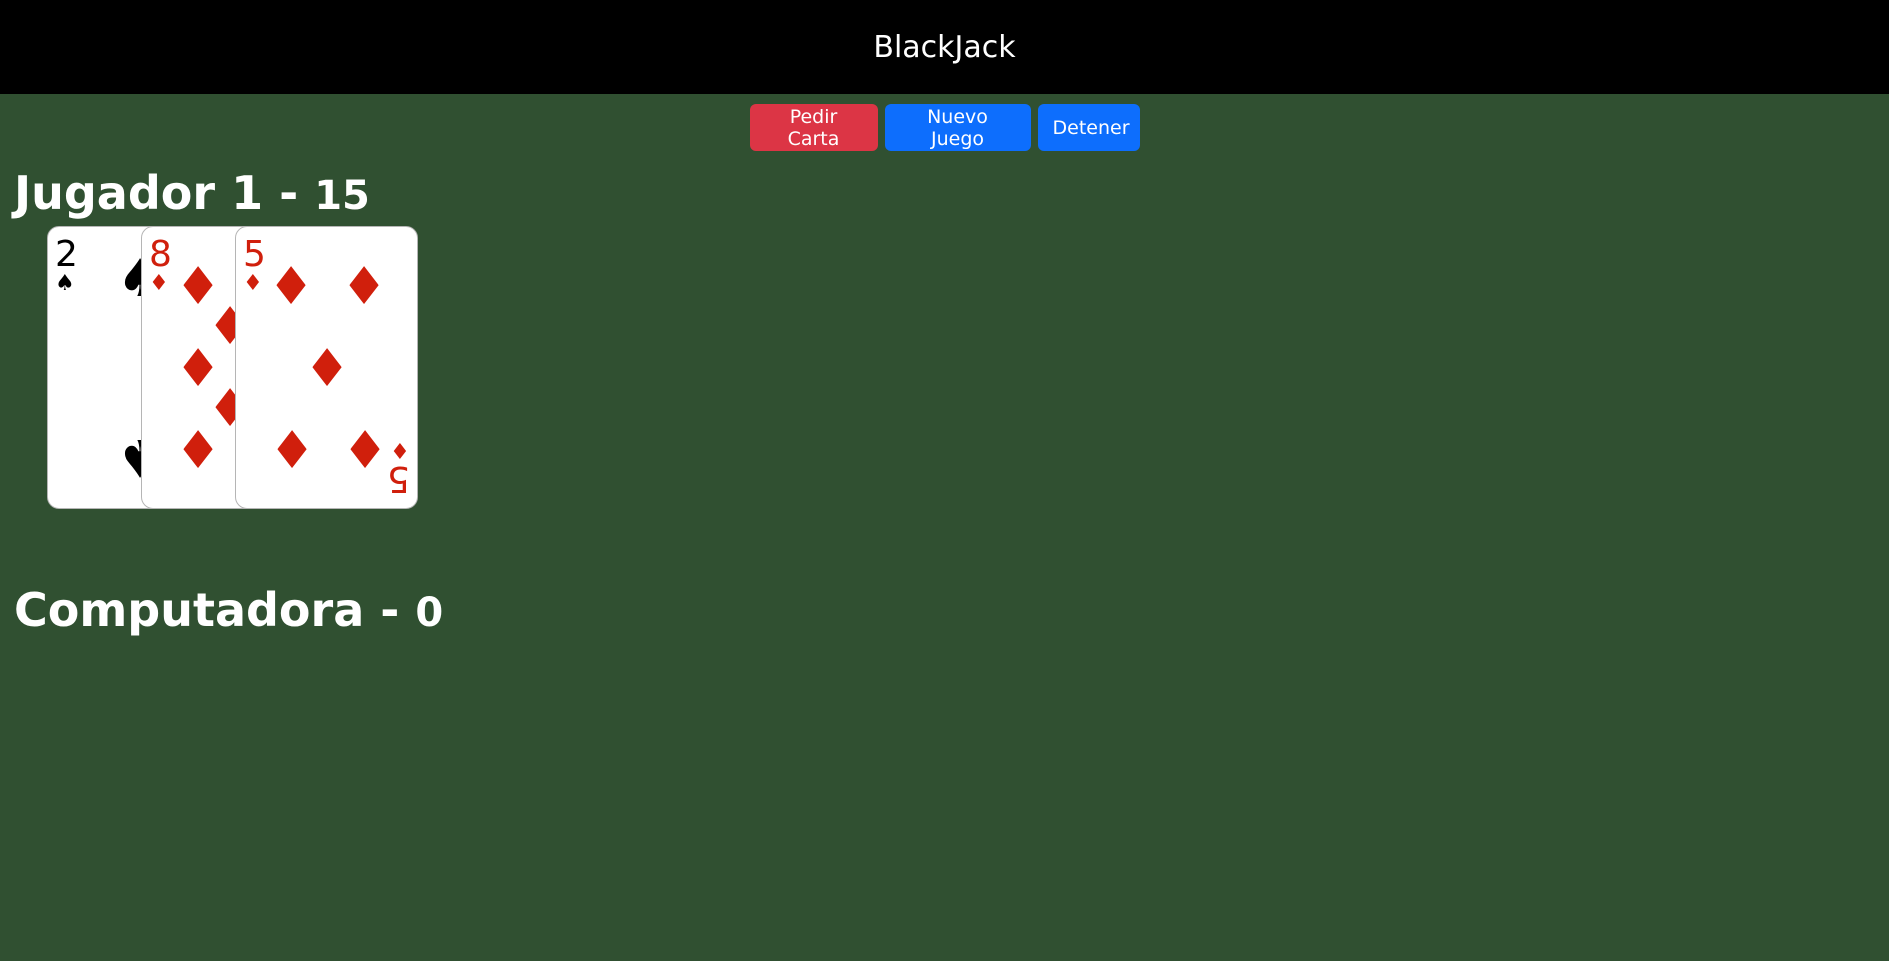 Image resolution: width=1889 pixels, height=961 pixels. Describe the element at coordinates (957, 127) in the screenshot. I see `nuevo-juego-button: Nuevo Juego` at that location.